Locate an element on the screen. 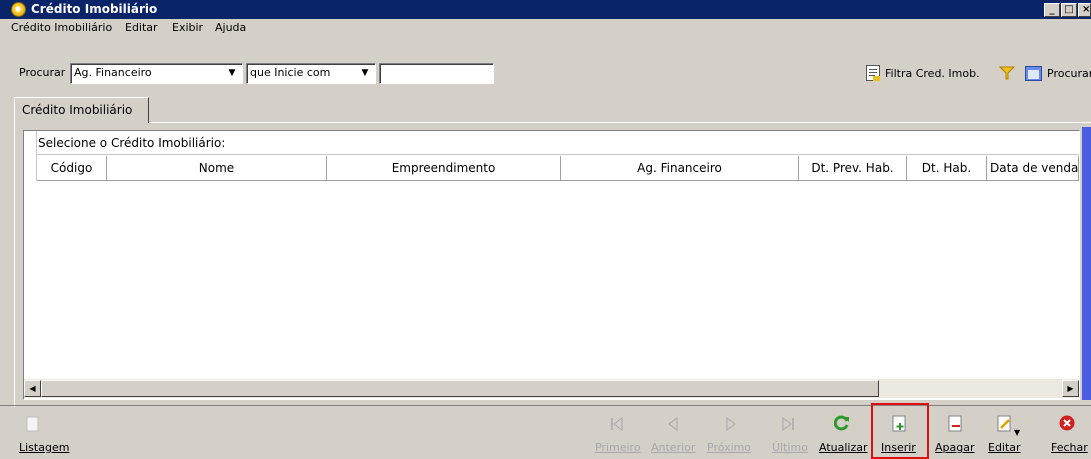 The height and width of the screenshot is (459, 1091). proximo-button: Próximo is located at coordinates (729, 447).